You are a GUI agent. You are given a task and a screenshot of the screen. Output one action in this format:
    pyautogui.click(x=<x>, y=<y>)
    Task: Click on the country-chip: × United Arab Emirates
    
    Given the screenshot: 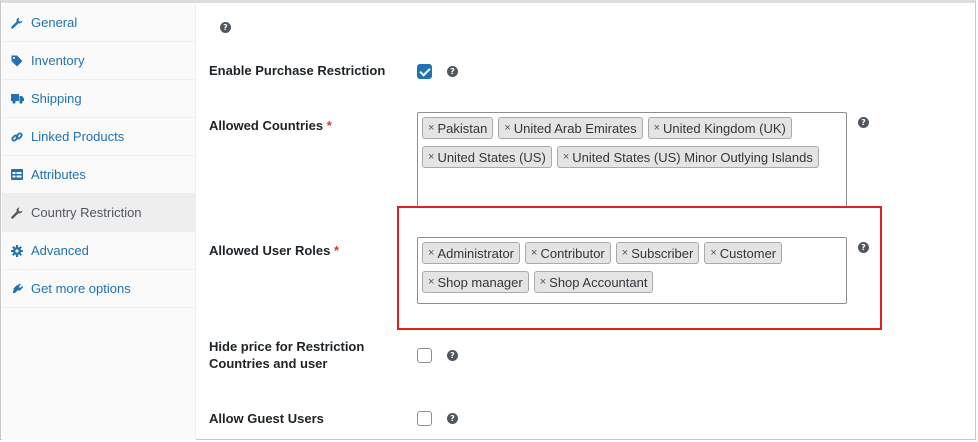 What is the action you would take?
    pyautogui.click(x=570, y=128)
    